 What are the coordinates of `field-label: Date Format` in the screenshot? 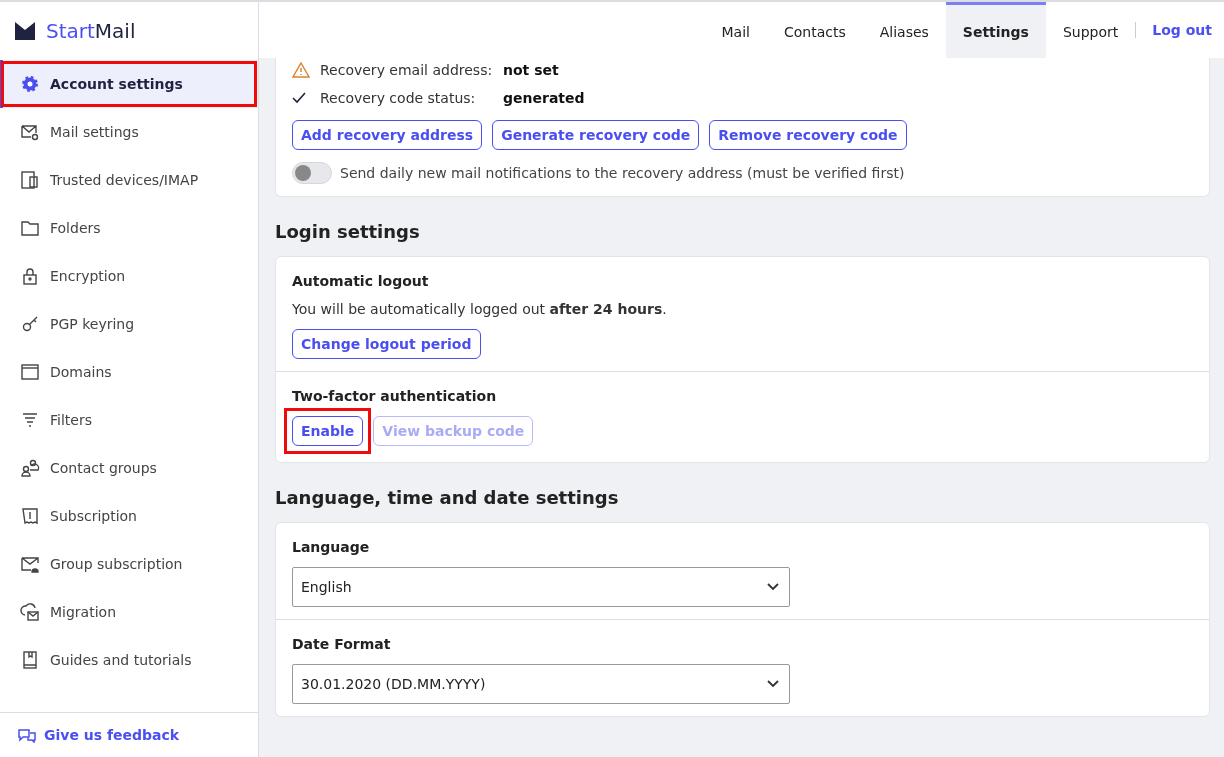 It's located at (342, 644).